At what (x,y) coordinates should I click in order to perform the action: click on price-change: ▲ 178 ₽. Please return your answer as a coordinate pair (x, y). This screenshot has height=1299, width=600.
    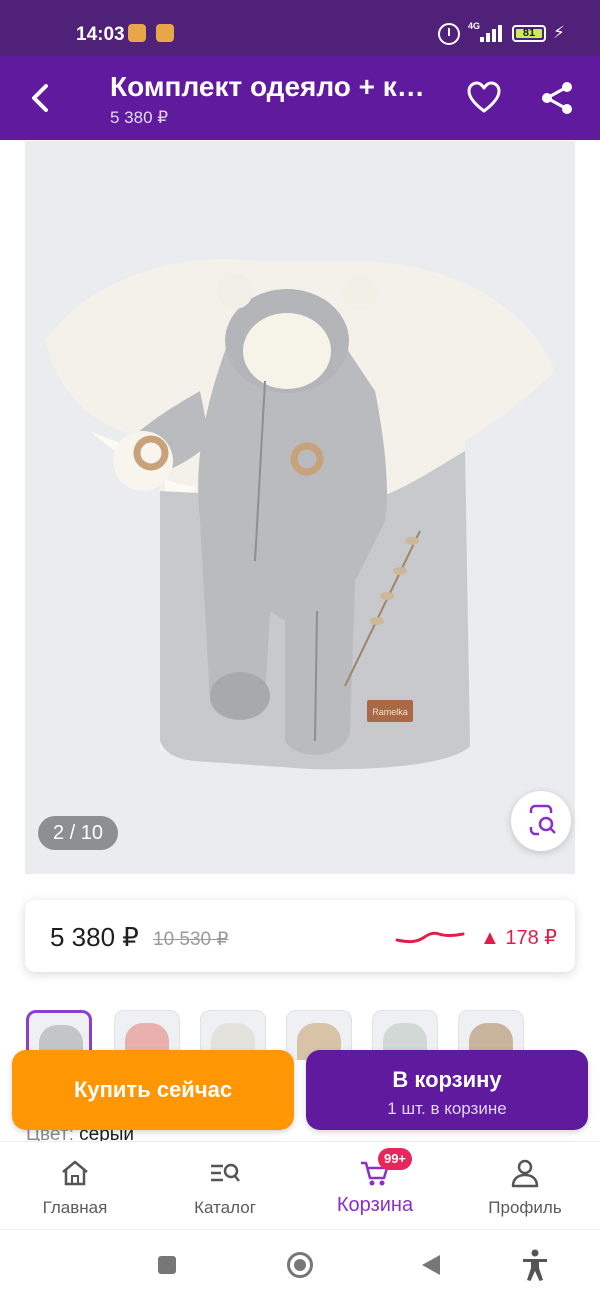
    Looking at the image, I should click on (519, 938).